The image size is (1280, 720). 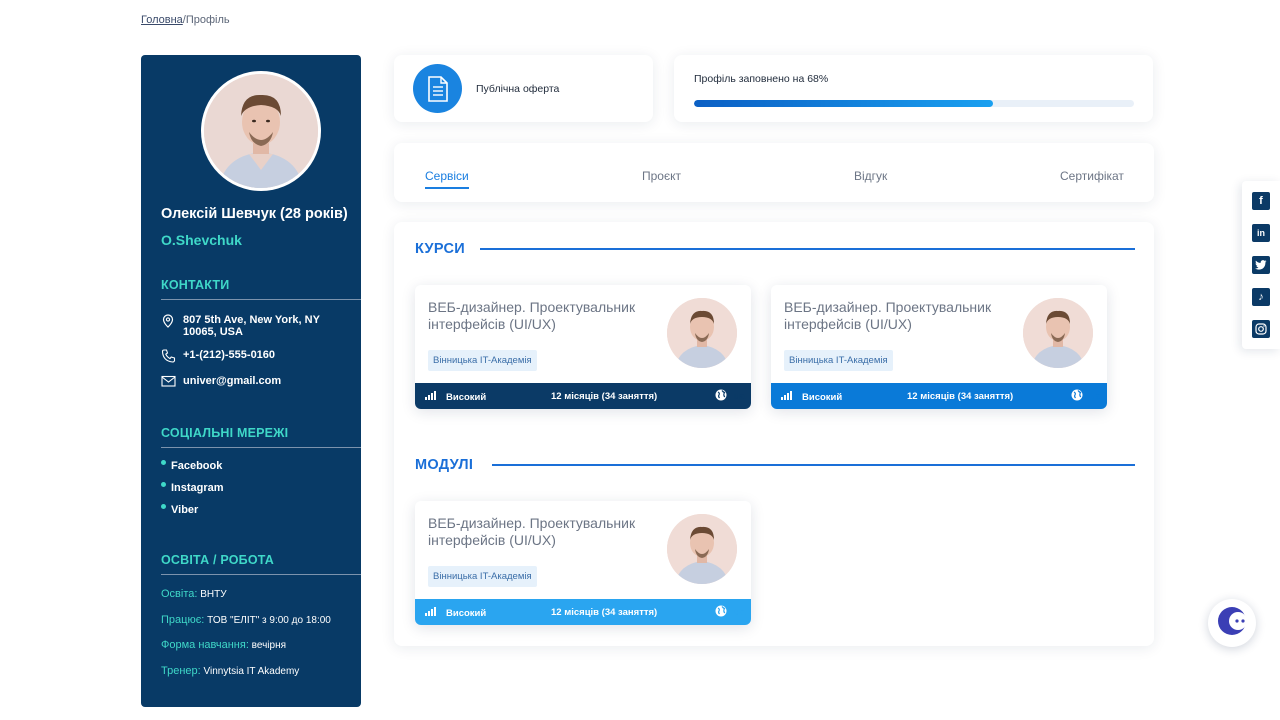 I want to click on breadcrumb-current: Профіль, so click(x=207, y=20).